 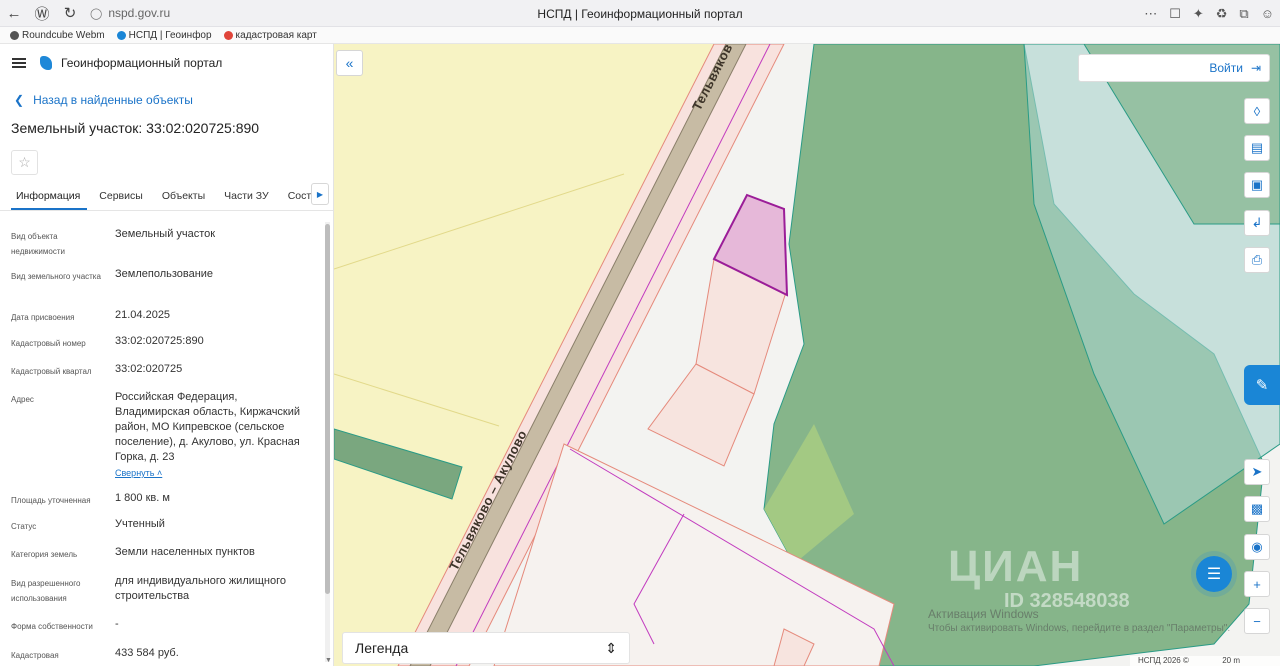 What do you see at coordinates (611, 647) in the screenshot?
I see `sort-arrows-icon: ⇕` at bounding box center [611, 647].